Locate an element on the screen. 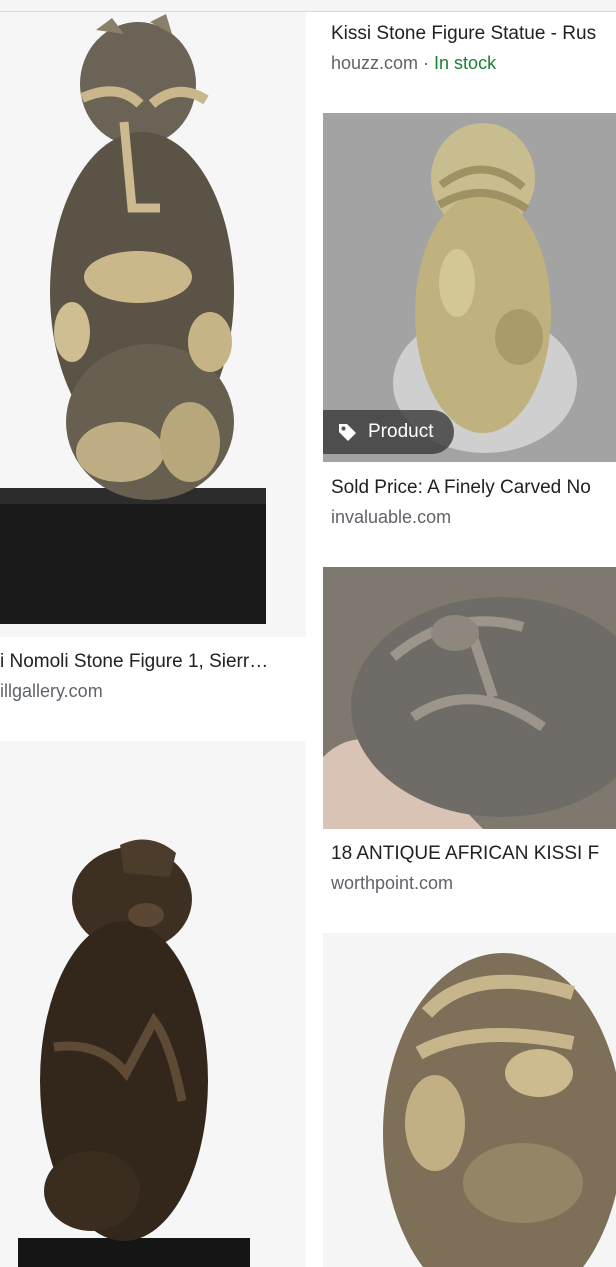 This screenshot has width=616, height=1267. product-badge: Product is located at coordinates (388, 432).